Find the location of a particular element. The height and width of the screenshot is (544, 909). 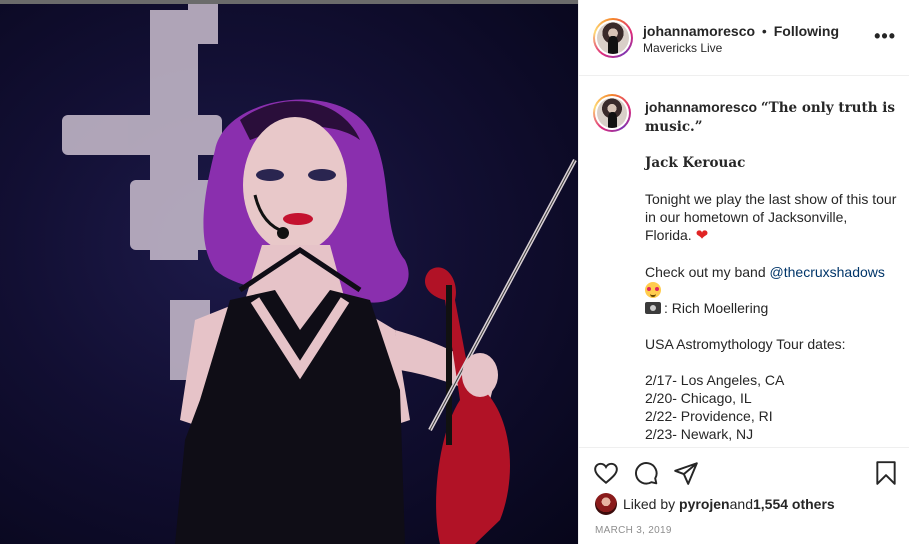

tour-date: 2/17- Los Angeles, CA is located at coordinates (715, 380).